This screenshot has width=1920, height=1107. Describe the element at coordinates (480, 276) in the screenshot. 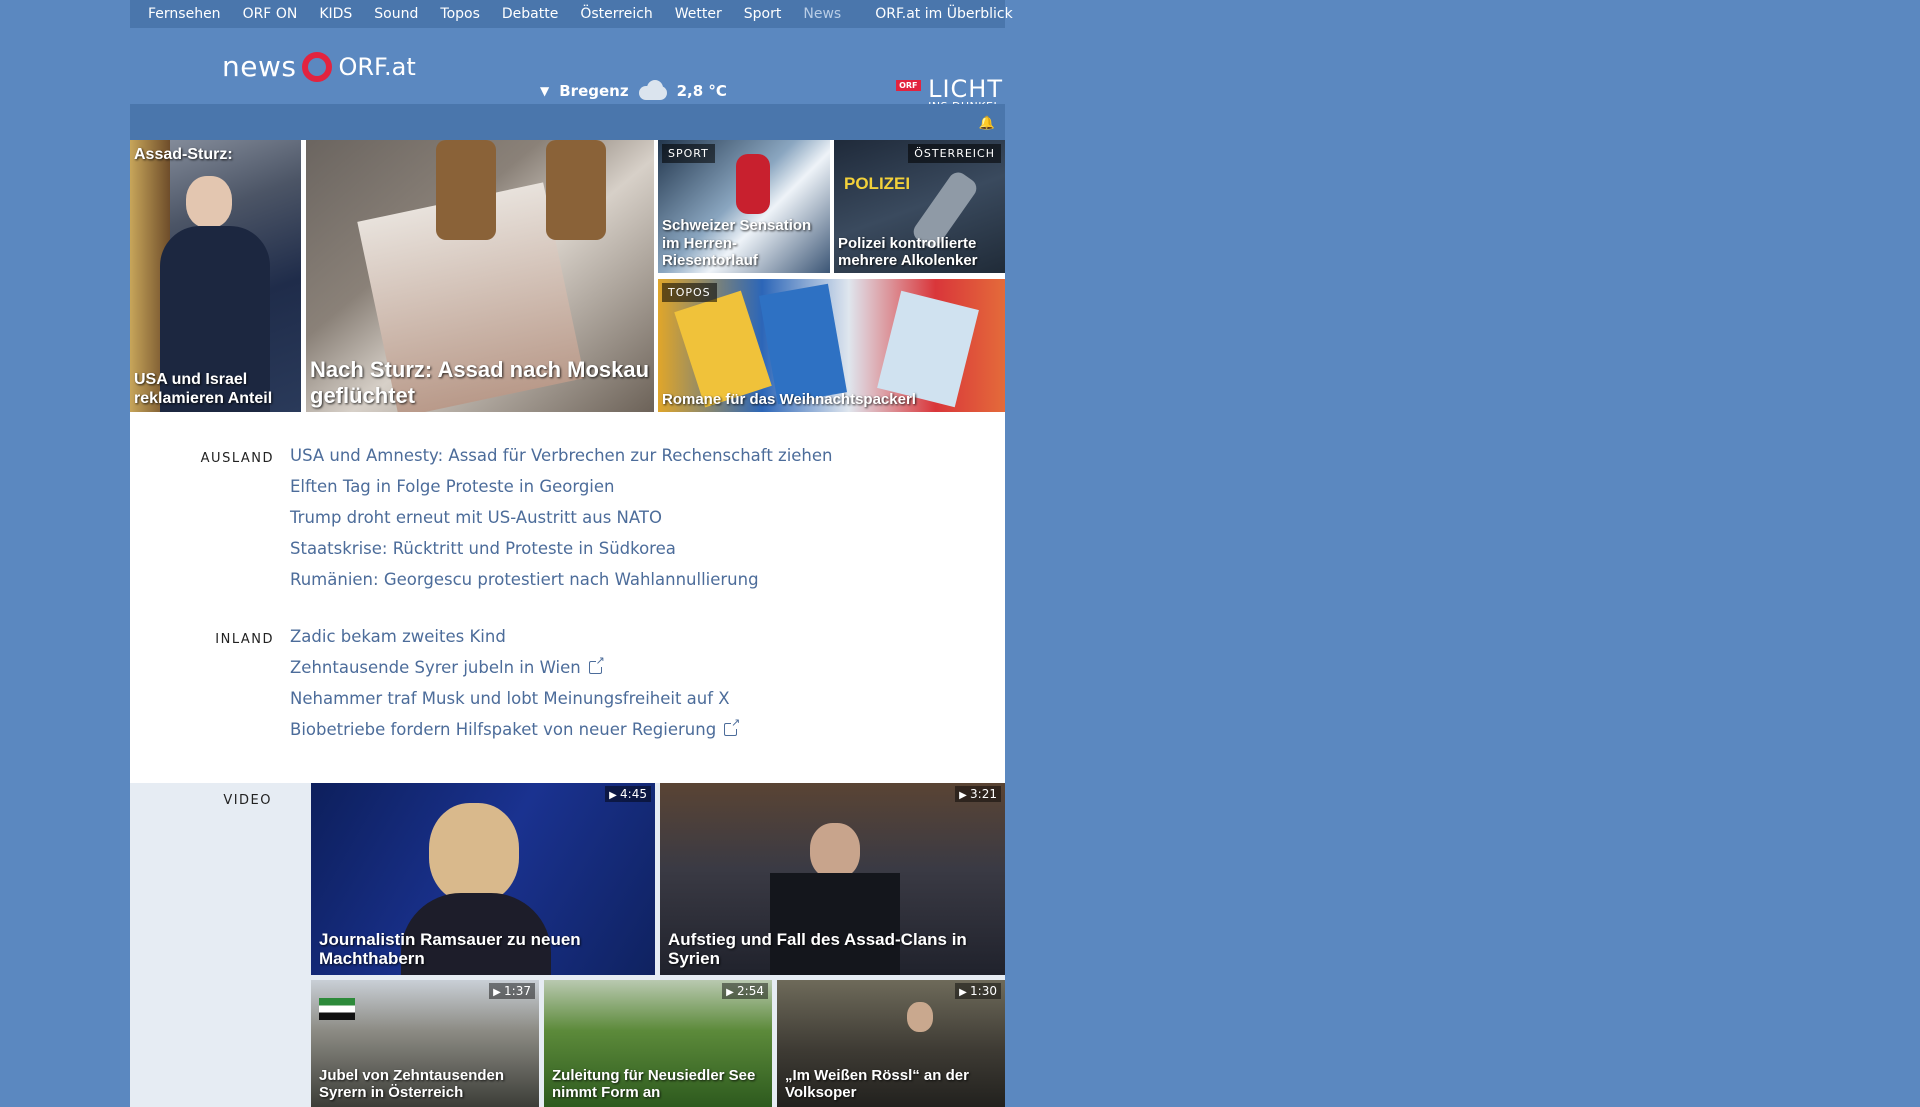

I see `hero-tile-assad-moskau: Nach Sturz: Assad nach Moskau geflüchtet` at that location.